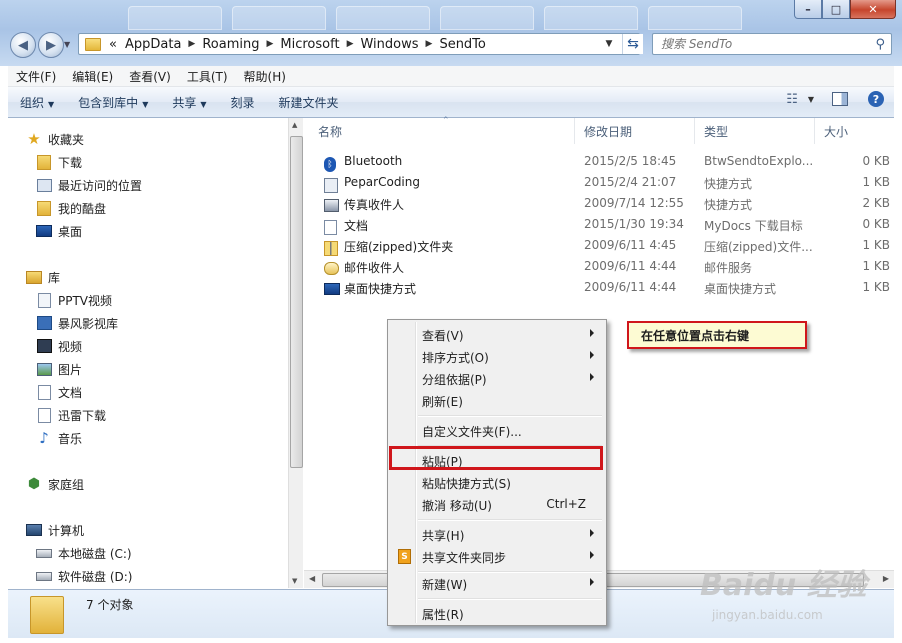 This screenshot has width=902, height=643. Describe the element at coordinates (497, 504) in the screenshot. I see `ctx-undo-move: 撤消 移动(U) Ctrl+Z` at that location.